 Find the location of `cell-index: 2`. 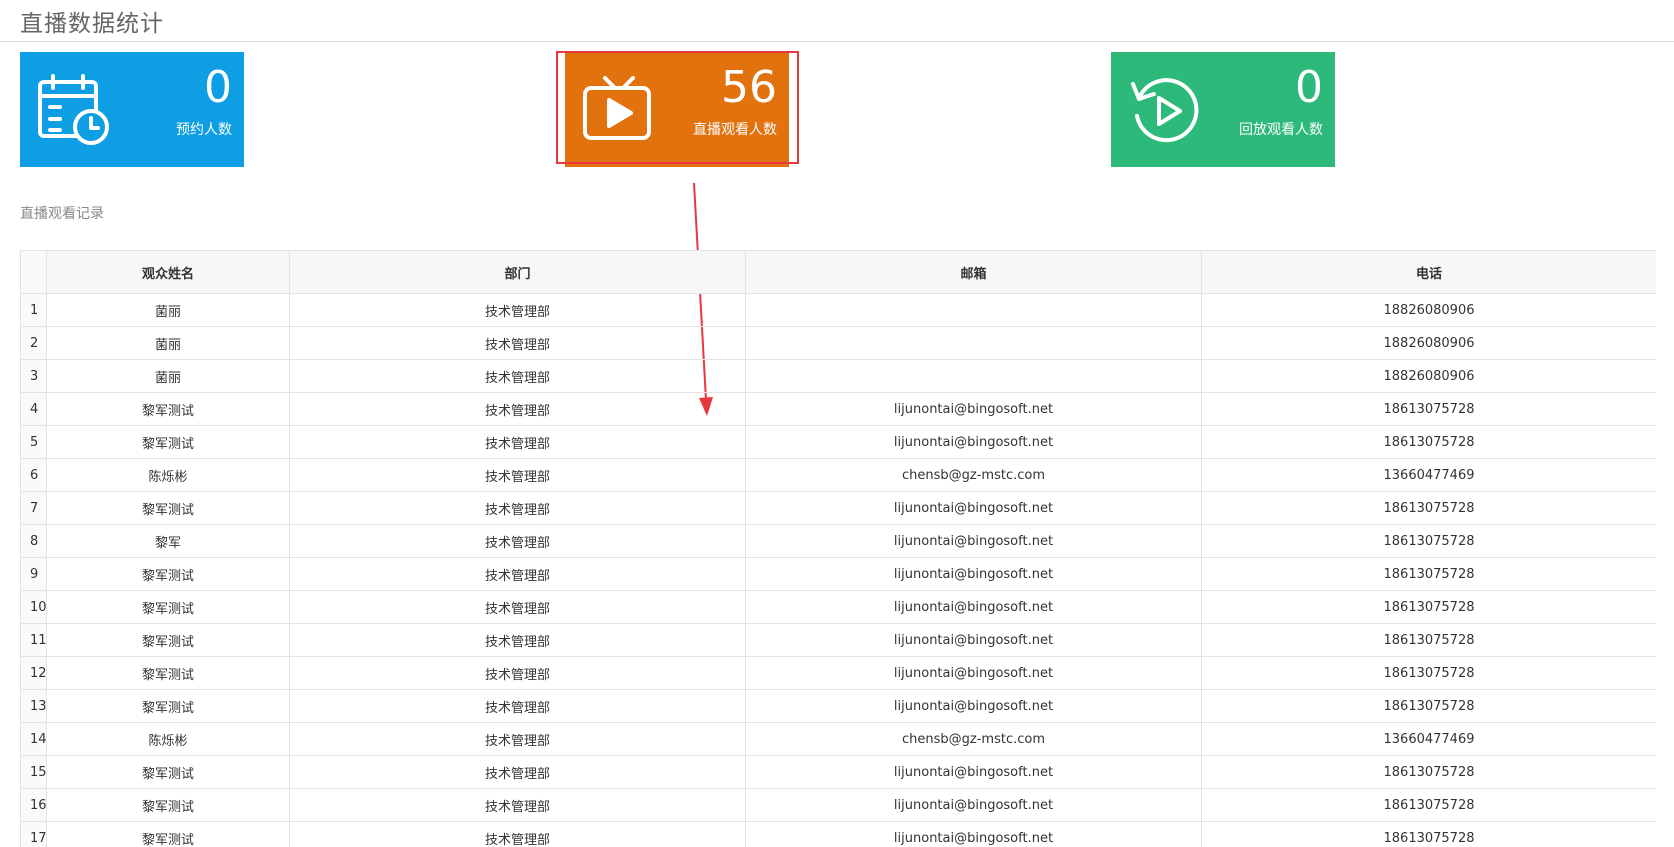

cell-index: 2 is located at coordinates (33, 343).